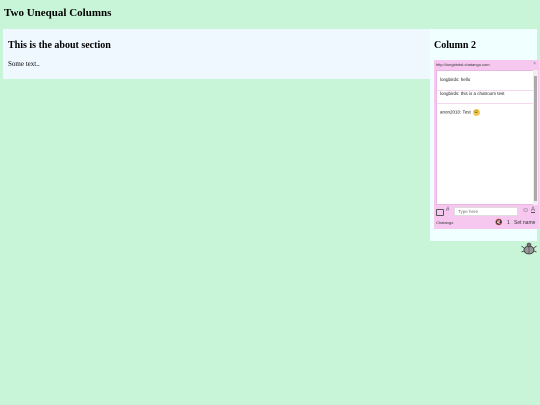 The width and height of the screenshot is (540, 405). Describe the element at coordinates (498, 222) in the screenshot. I see `speaker-muted-icon: 🔇` at that location.